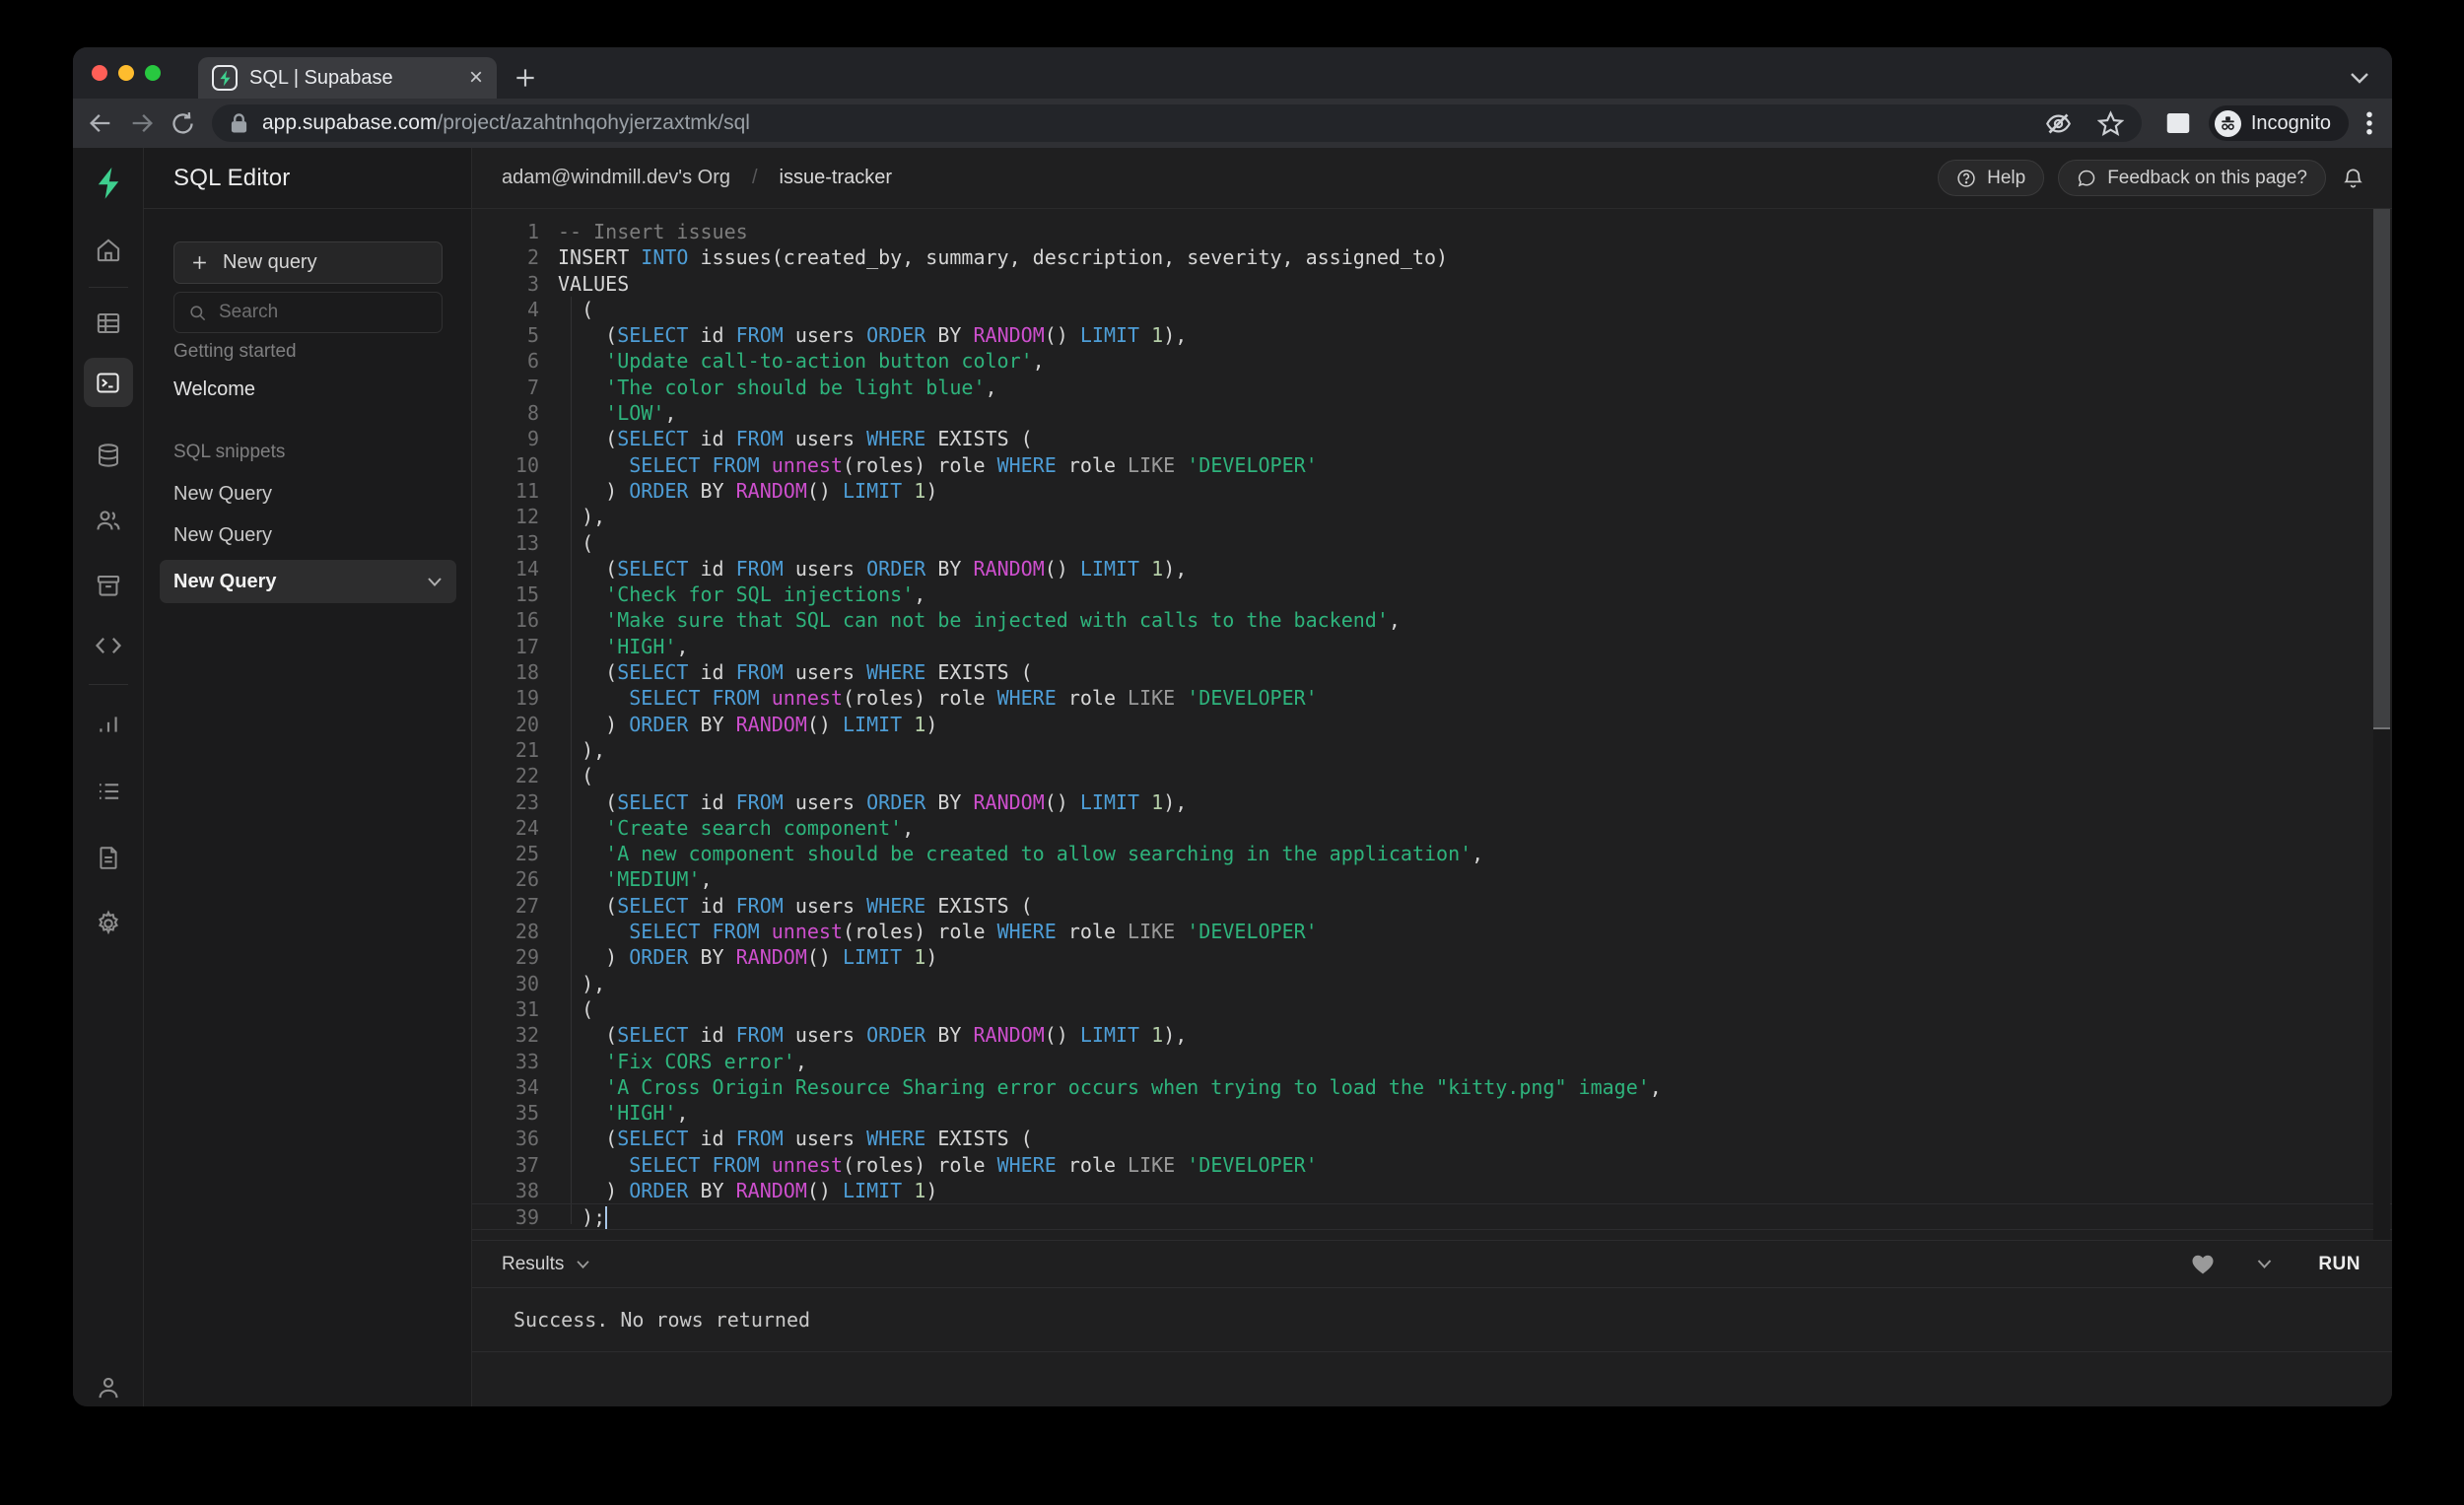 The height and width of the screenshot is (1505, 2464). Describe the element at coordinates (2369, 123) in the screenshot. I see `browser-menu-icon` at that location.